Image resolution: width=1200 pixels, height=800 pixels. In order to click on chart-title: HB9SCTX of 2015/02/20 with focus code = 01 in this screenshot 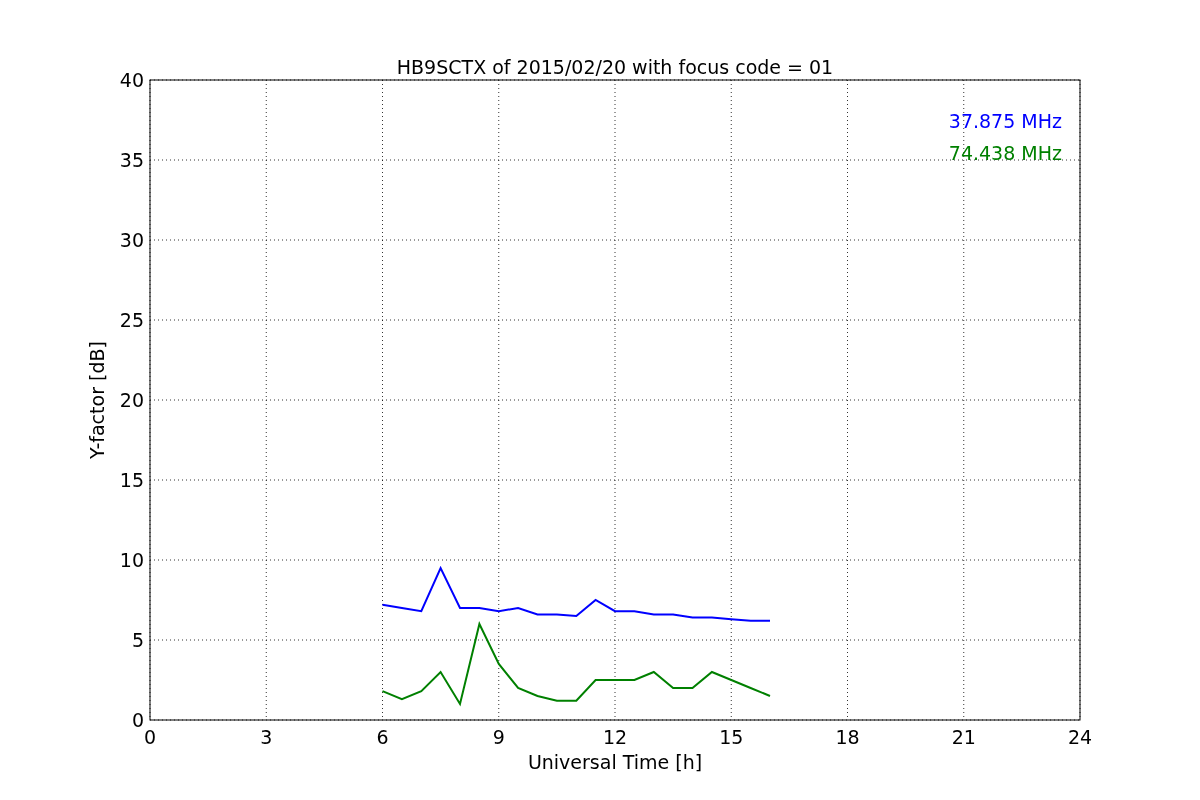, I will do `click(615, 67)`.